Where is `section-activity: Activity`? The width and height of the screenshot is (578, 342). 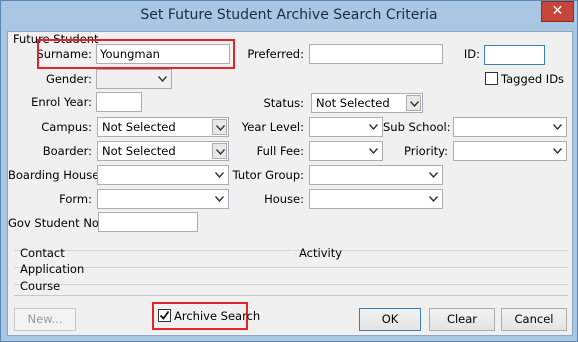 section-activity: Activity is located at coordinates (320, 253).